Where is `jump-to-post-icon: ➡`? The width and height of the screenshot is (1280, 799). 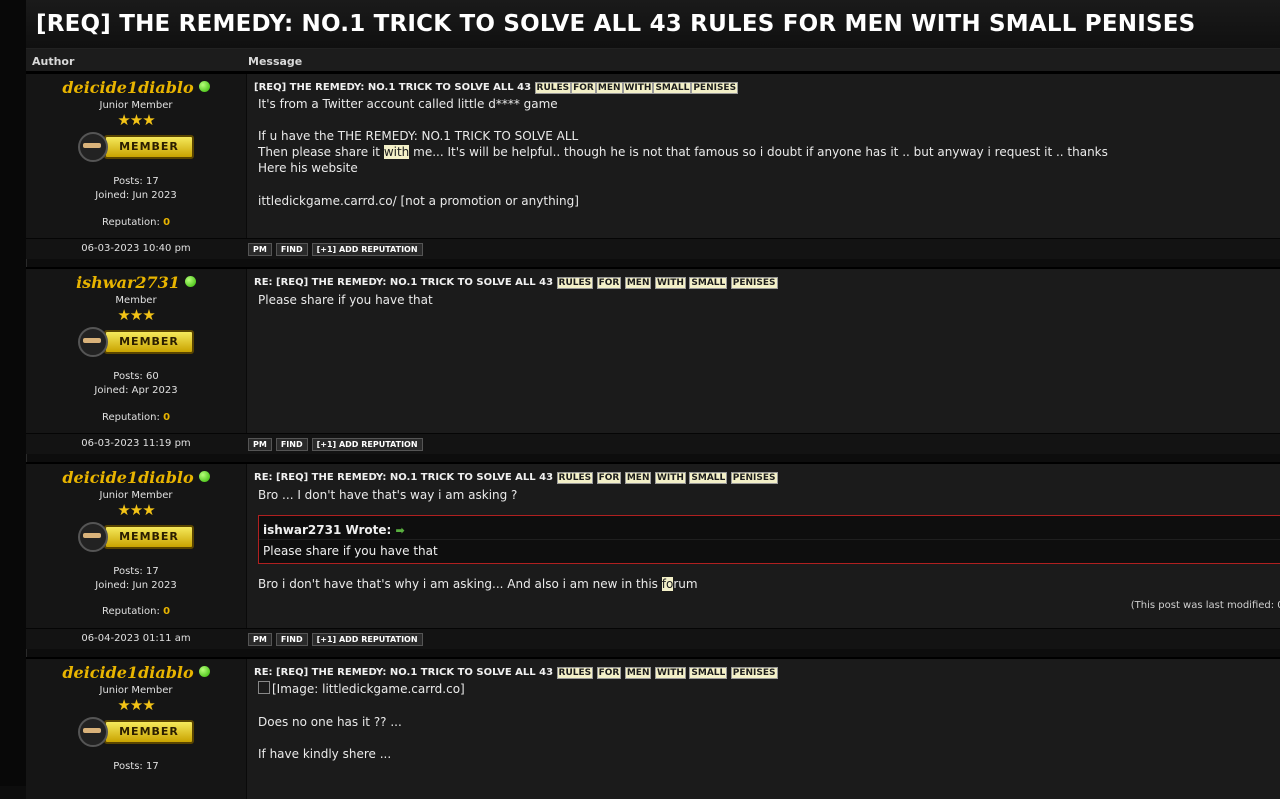
jump-to-post-icon: ➡ is located at coordinates (400, 530).